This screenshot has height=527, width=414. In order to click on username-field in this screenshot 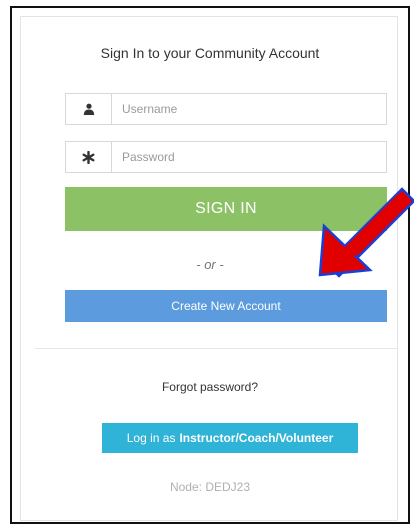, I will do `click(226, 109)`.